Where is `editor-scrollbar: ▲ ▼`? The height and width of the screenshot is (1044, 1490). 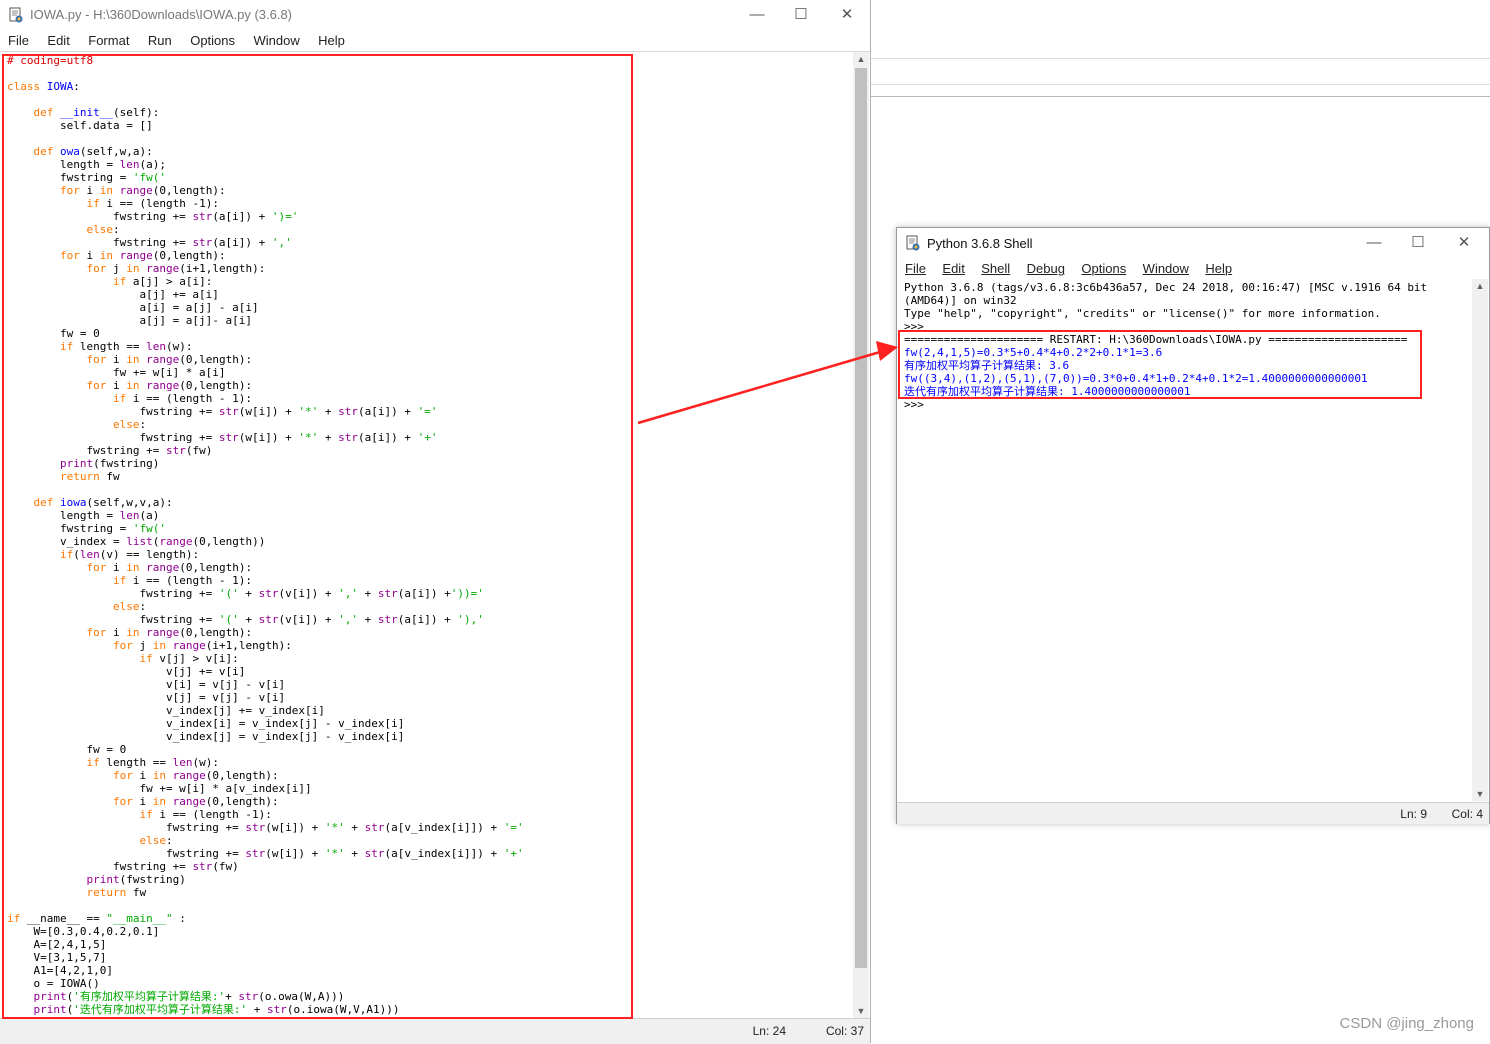
editor-scrollbar: ▲ ▼ is located at coordinates (861, 535).